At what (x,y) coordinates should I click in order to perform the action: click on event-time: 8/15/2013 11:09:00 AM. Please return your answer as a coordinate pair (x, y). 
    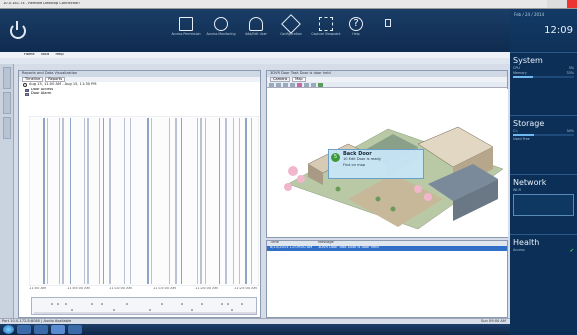
    Looking at the image, I should click on (291, 247).